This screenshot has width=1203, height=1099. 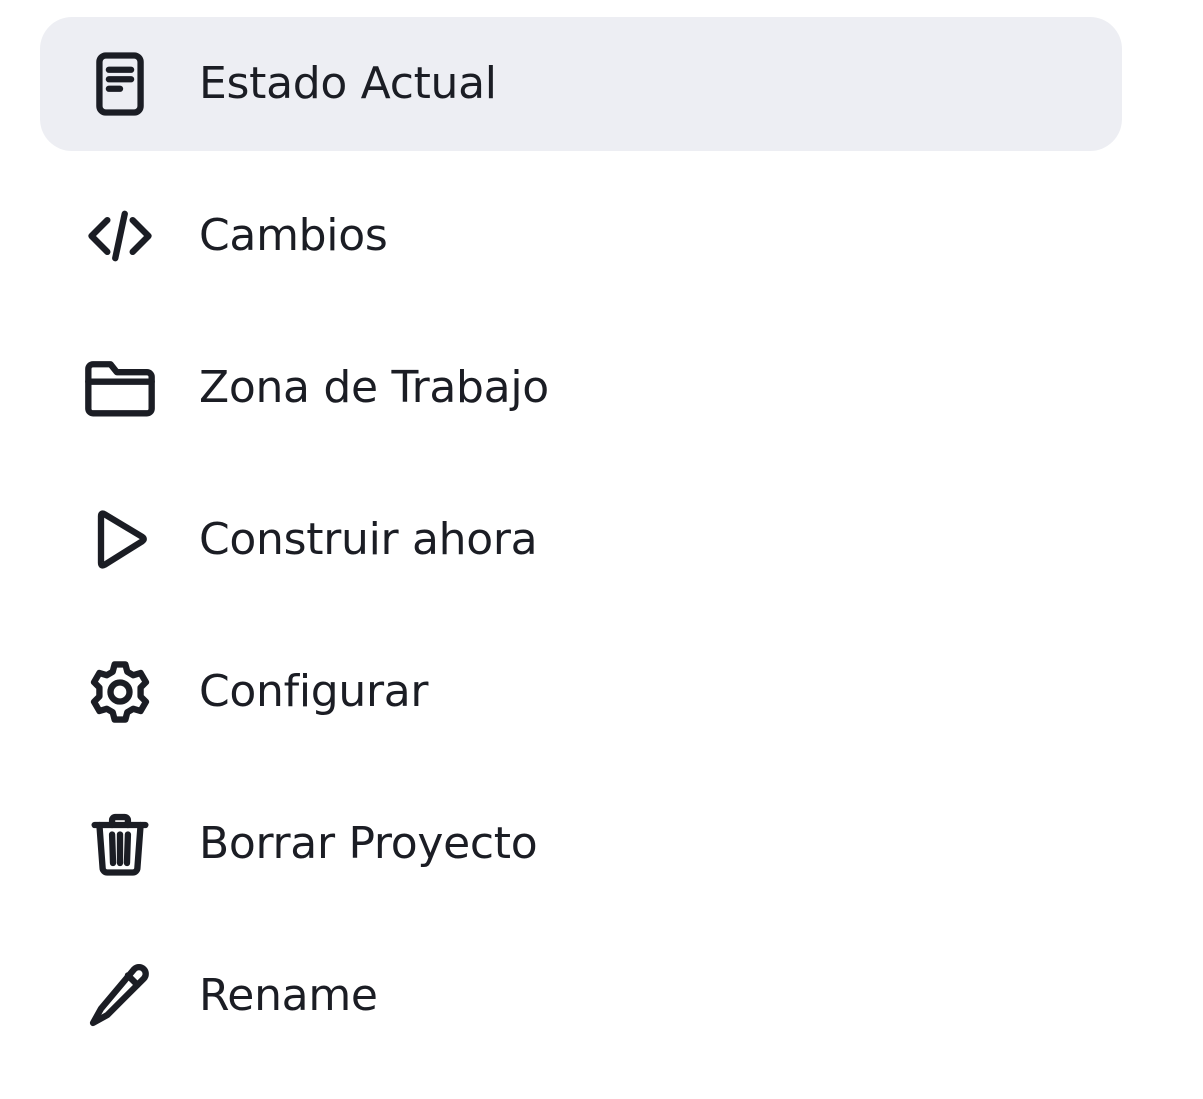 I want to click on menu-item-borrar-proyecto: Borrar Proyecto, so click(x=581, y=844).